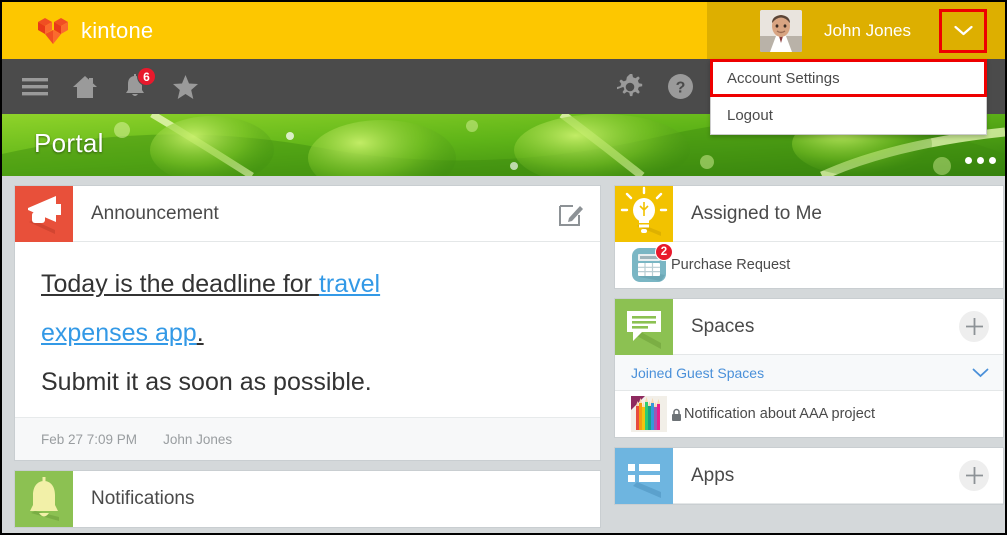  Describe the element at coordinates (809, 373) in the screenshot. I see `joined-guest-spaces-group: Joined Guest Spaces` at that location.